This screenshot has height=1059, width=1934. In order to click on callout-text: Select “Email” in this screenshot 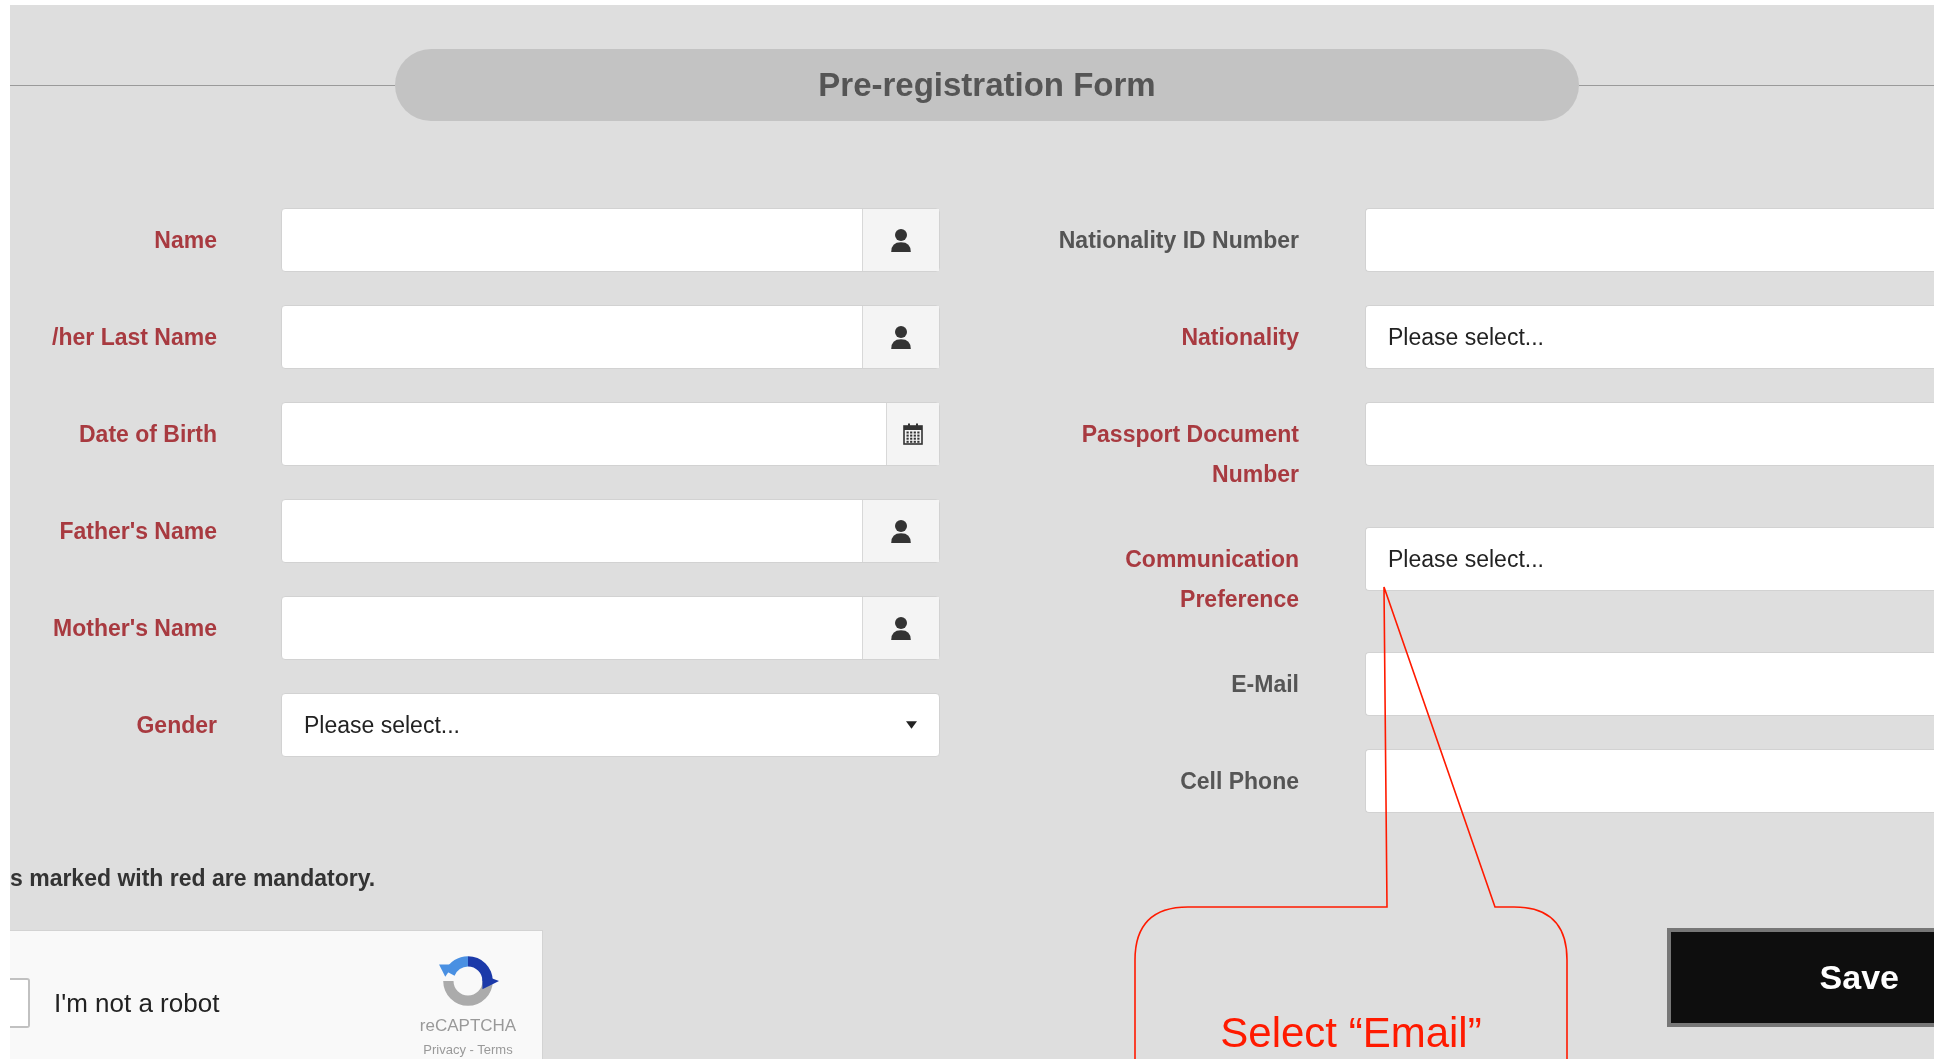, I will do `click(1351, 1033)`.